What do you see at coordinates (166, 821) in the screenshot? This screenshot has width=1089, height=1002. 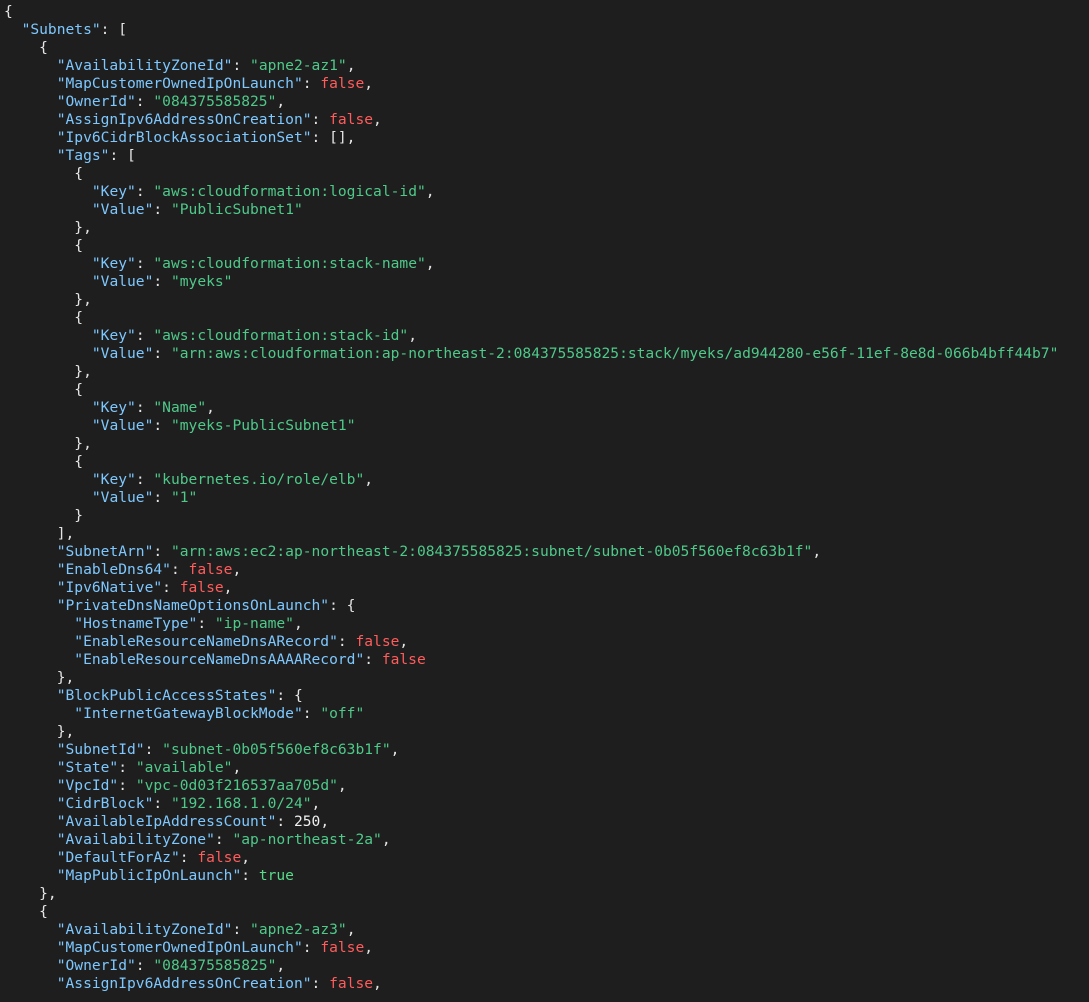 I see `json-key: "AvailableIpAddressCount"` at bounding box center [166, 821].